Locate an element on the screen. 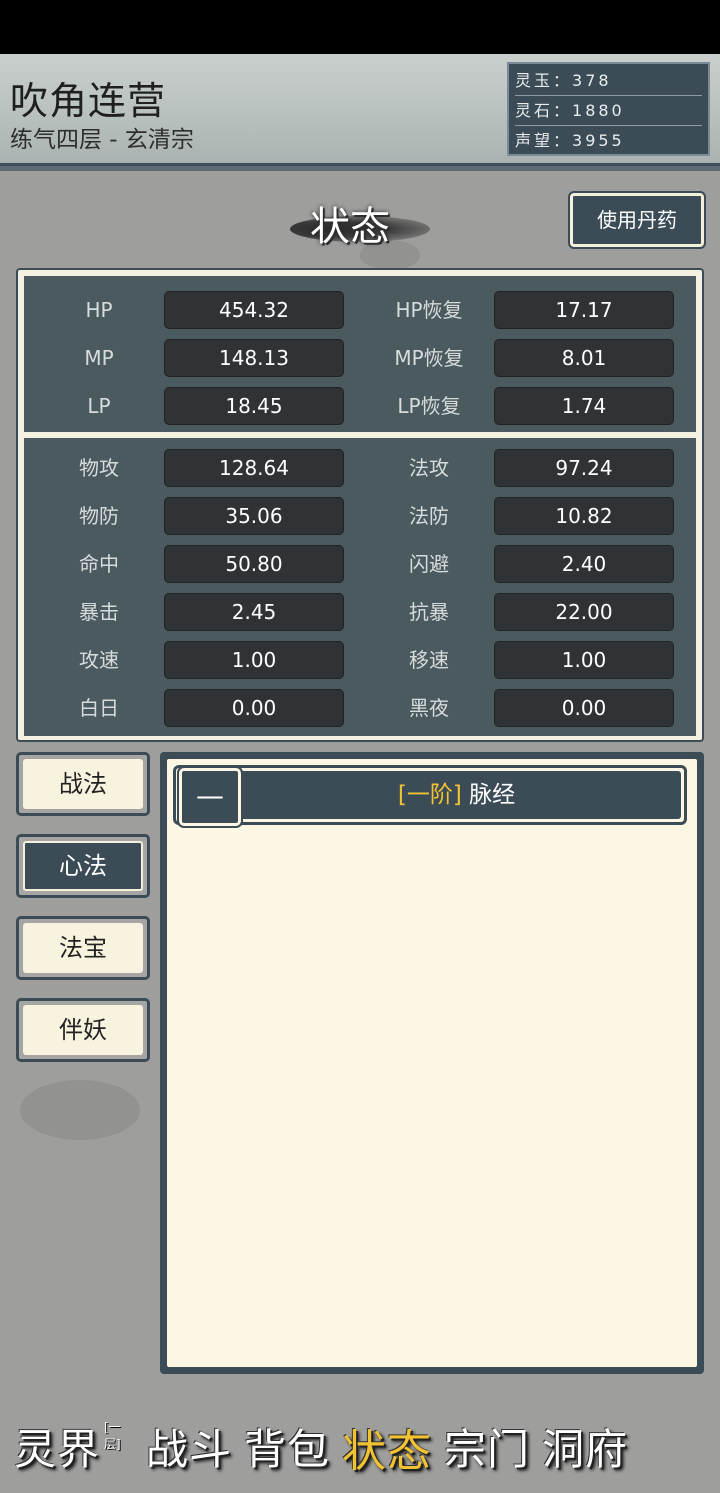 This screenshot has width=720, height=1493. system-status-bar is located at coordinates (360, 27).